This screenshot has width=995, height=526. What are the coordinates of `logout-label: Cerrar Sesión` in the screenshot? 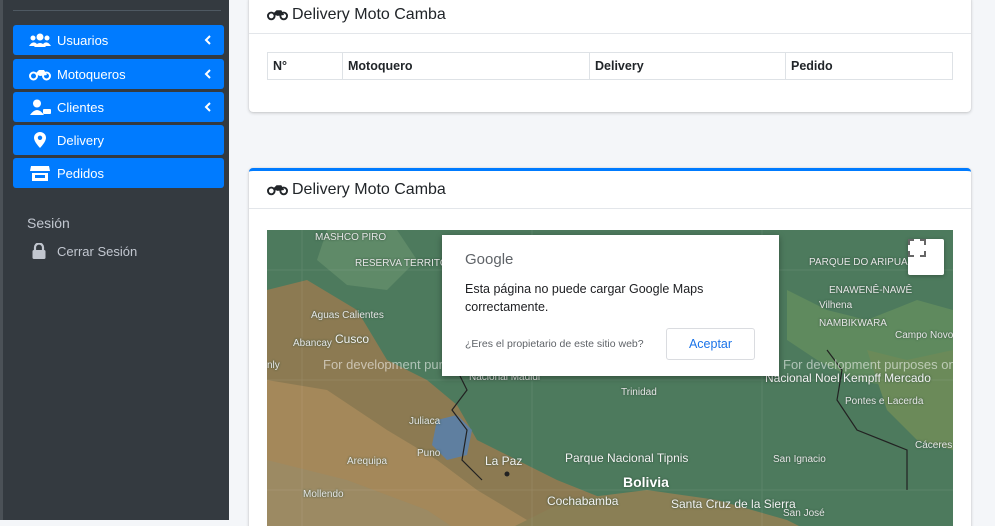 It's located at (97, 251).